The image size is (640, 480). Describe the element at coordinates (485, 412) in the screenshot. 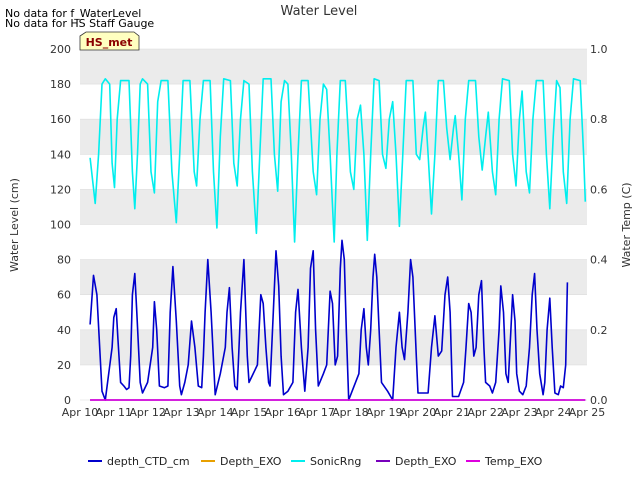

I see `x-tick-label: Apr 22` at that location.